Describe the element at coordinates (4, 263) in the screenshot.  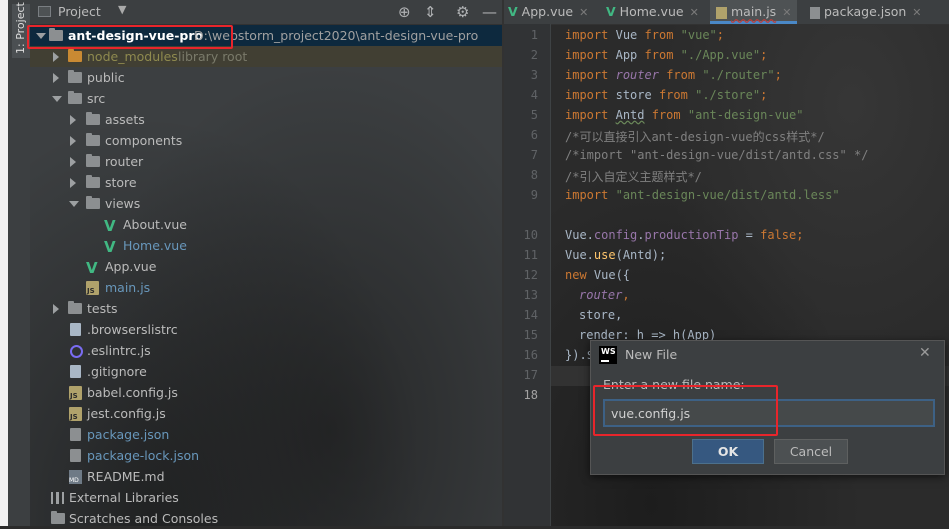
I see `strip-edge` at that location.